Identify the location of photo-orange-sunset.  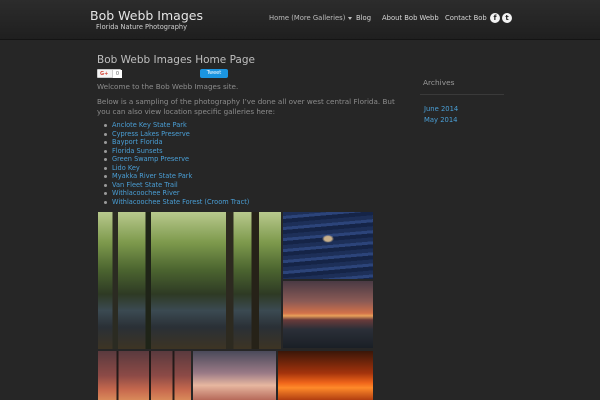
(325, 375).